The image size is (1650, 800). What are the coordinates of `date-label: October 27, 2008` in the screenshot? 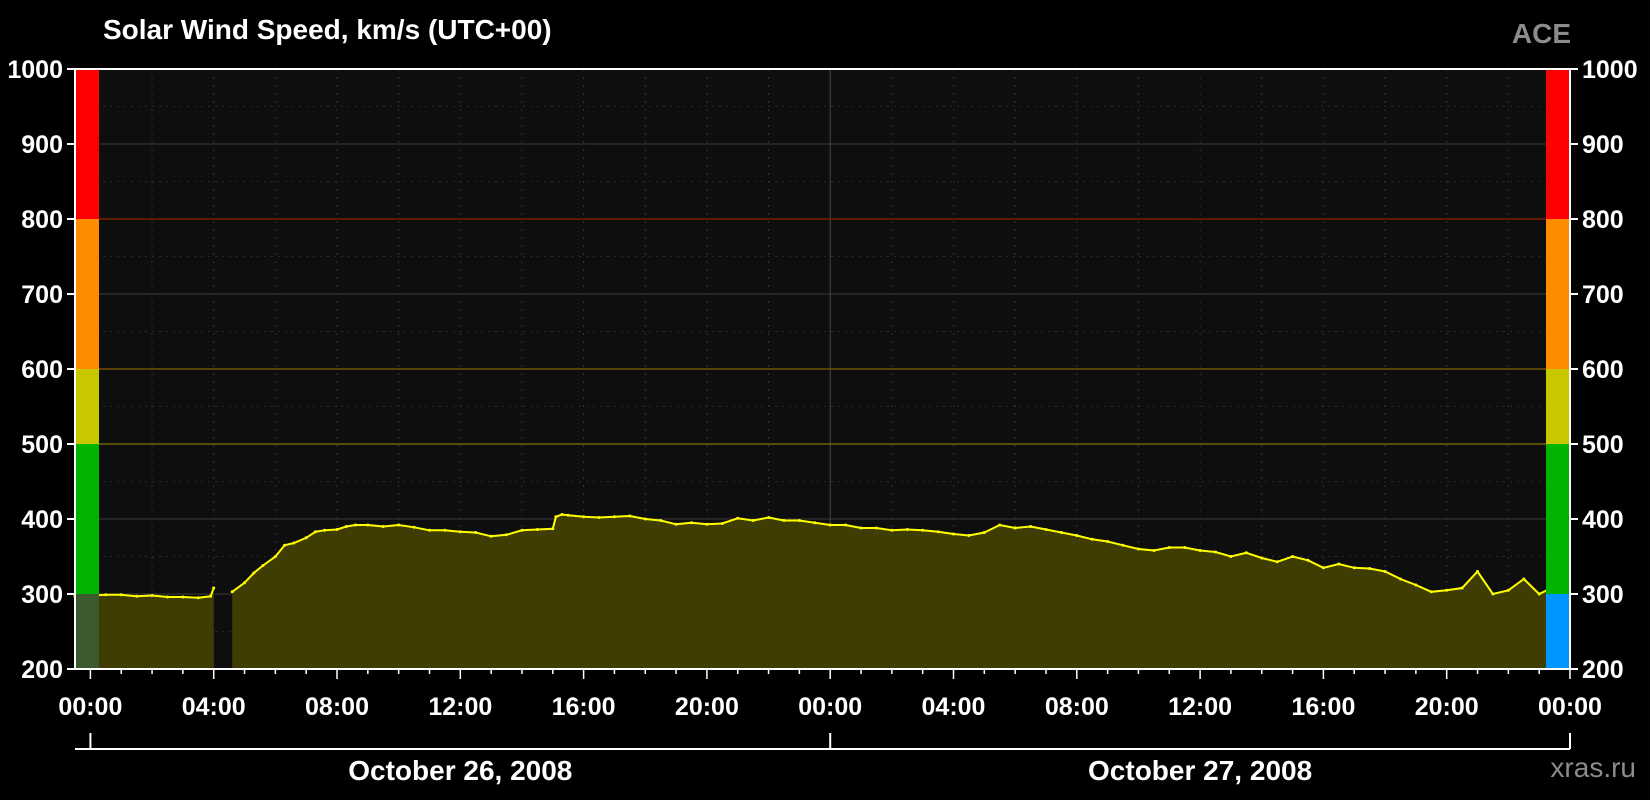 It's located at (1200, 770).